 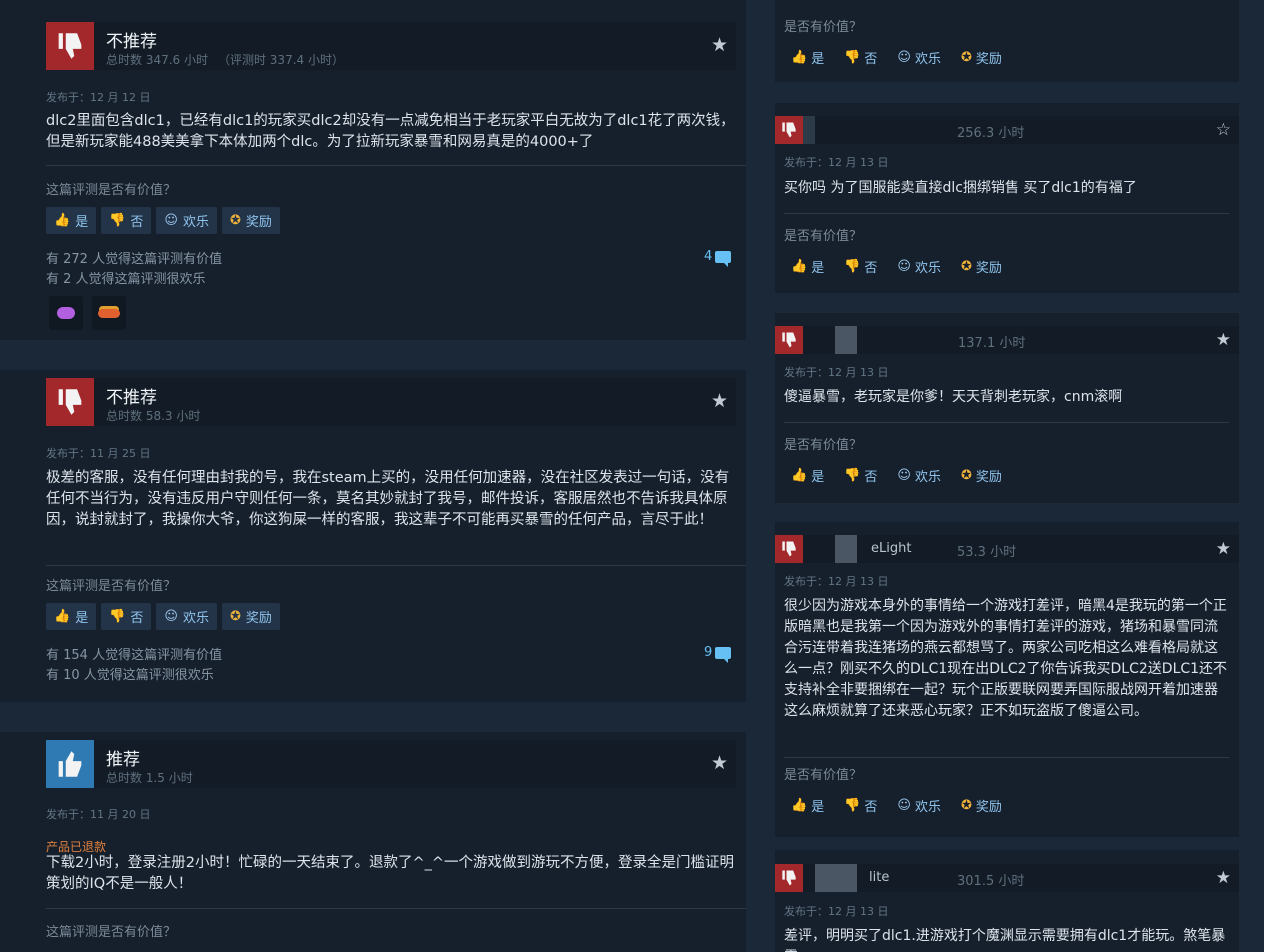 I want to click on review-header: 不推荐 总时数 347.6 小时 （评测时 337.4 小时） ★, so click(x=391, y=46).